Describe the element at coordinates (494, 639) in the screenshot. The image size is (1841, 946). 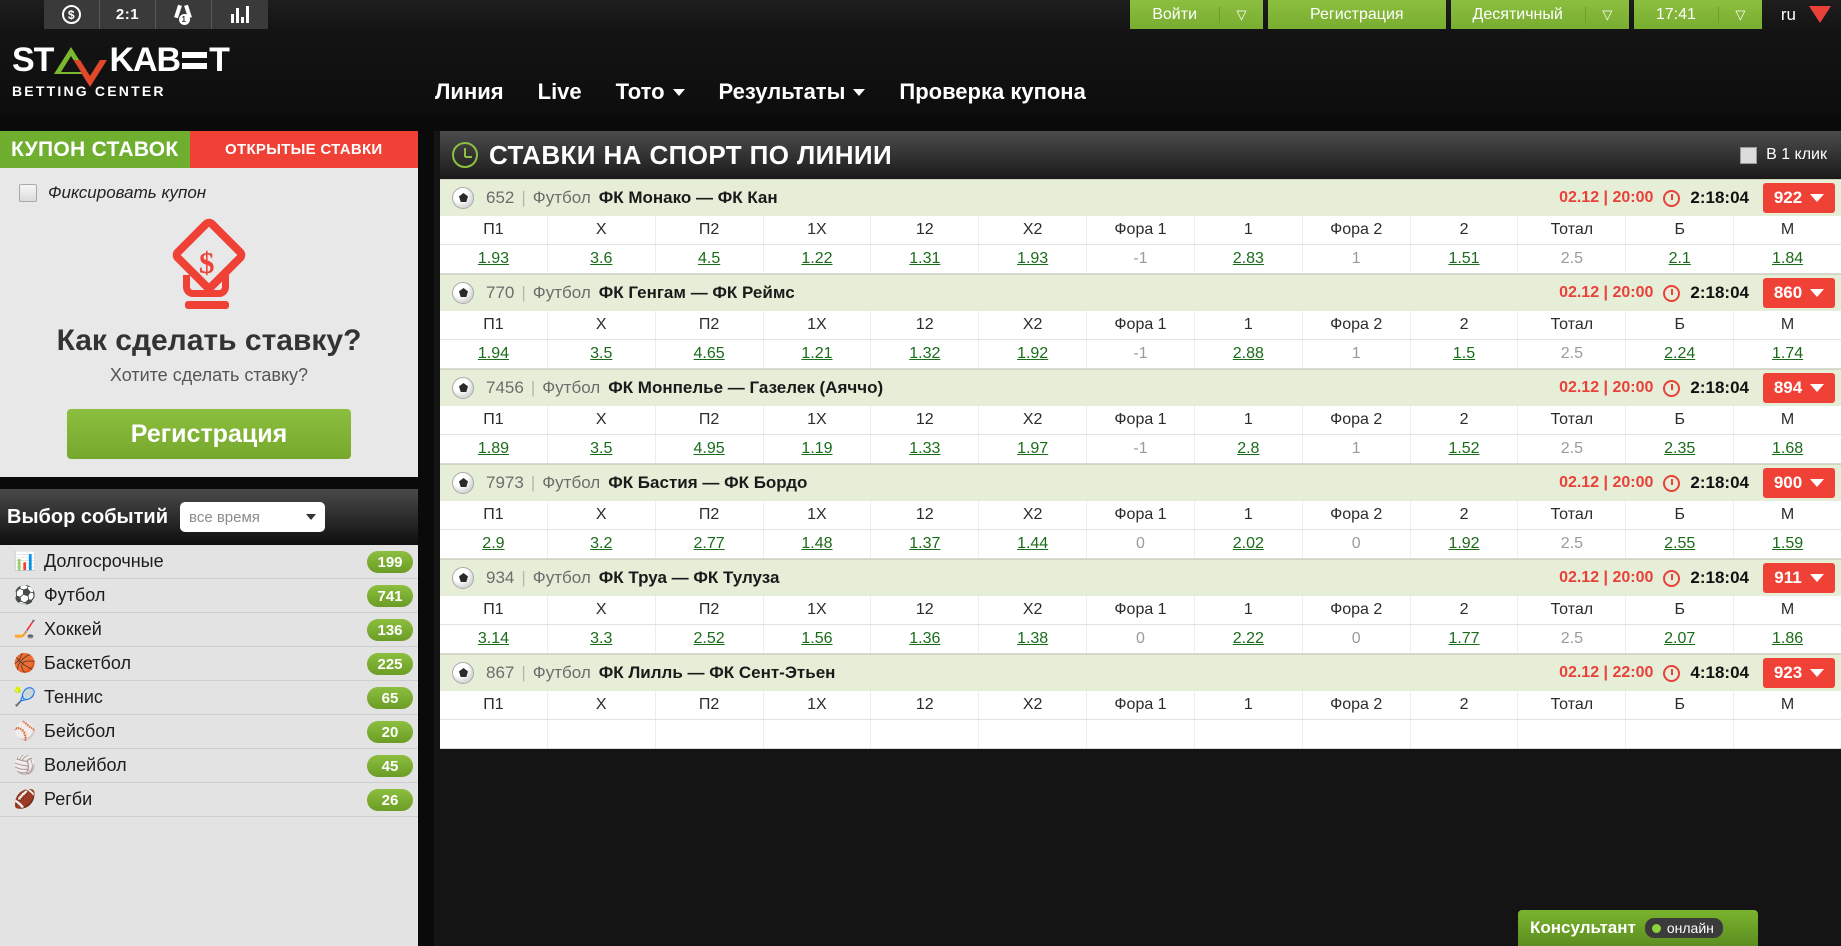
I see `odds-cell: 3.14` at that location.